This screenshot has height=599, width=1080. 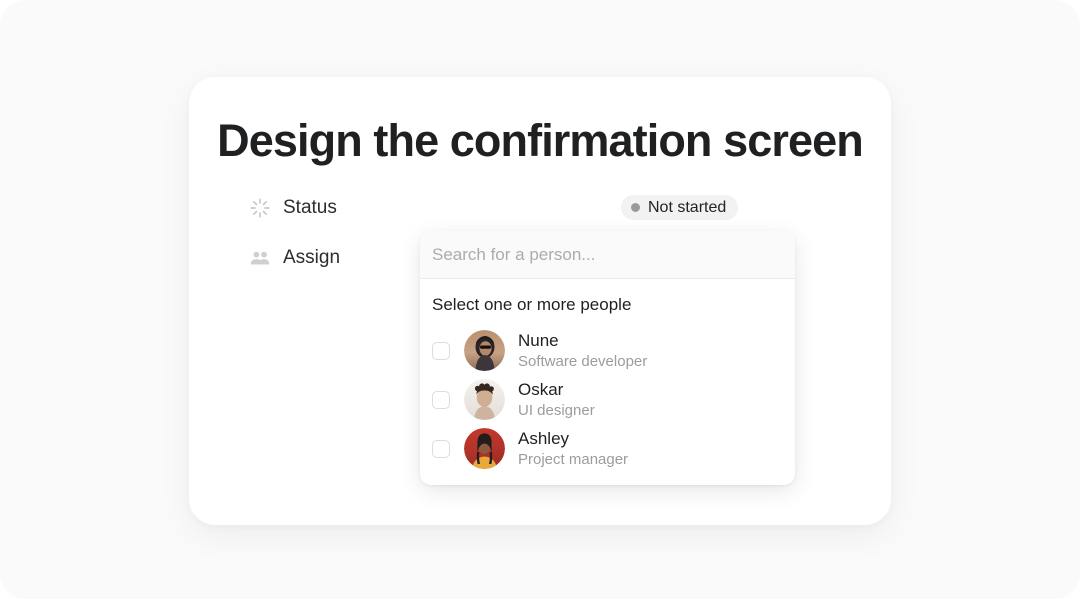 What do you see at coordinates (260, 258) in the screenshot?
I see `people-icon` at bounding box center [260, 258].